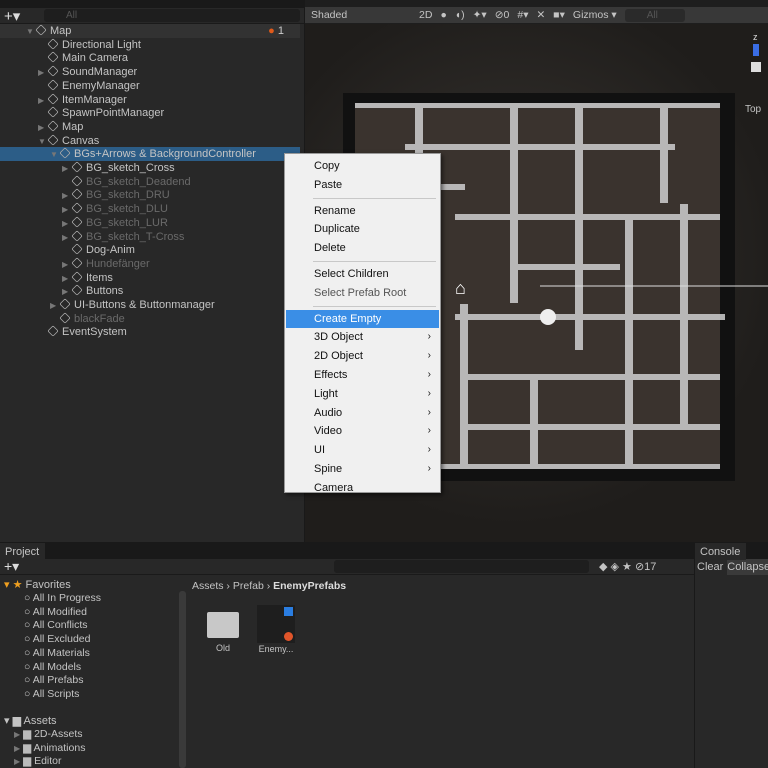  I want to click on hierarchy-item: ▼ Canvas, so click(150, 140).